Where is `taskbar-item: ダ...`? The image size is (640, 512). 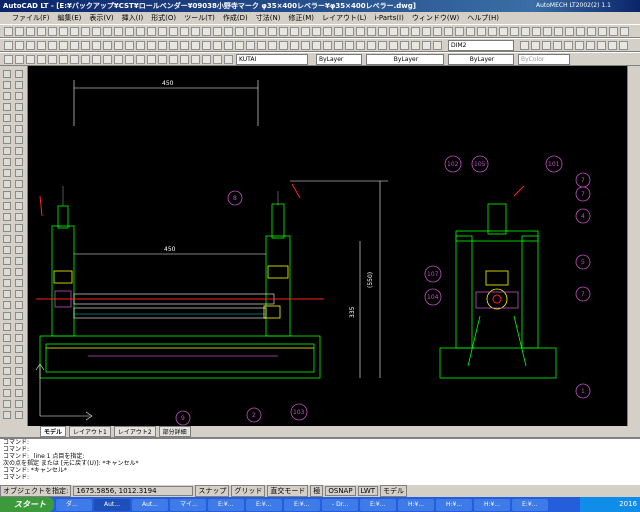
taskbar-item: ダ... is located at coordinates (74, 504).